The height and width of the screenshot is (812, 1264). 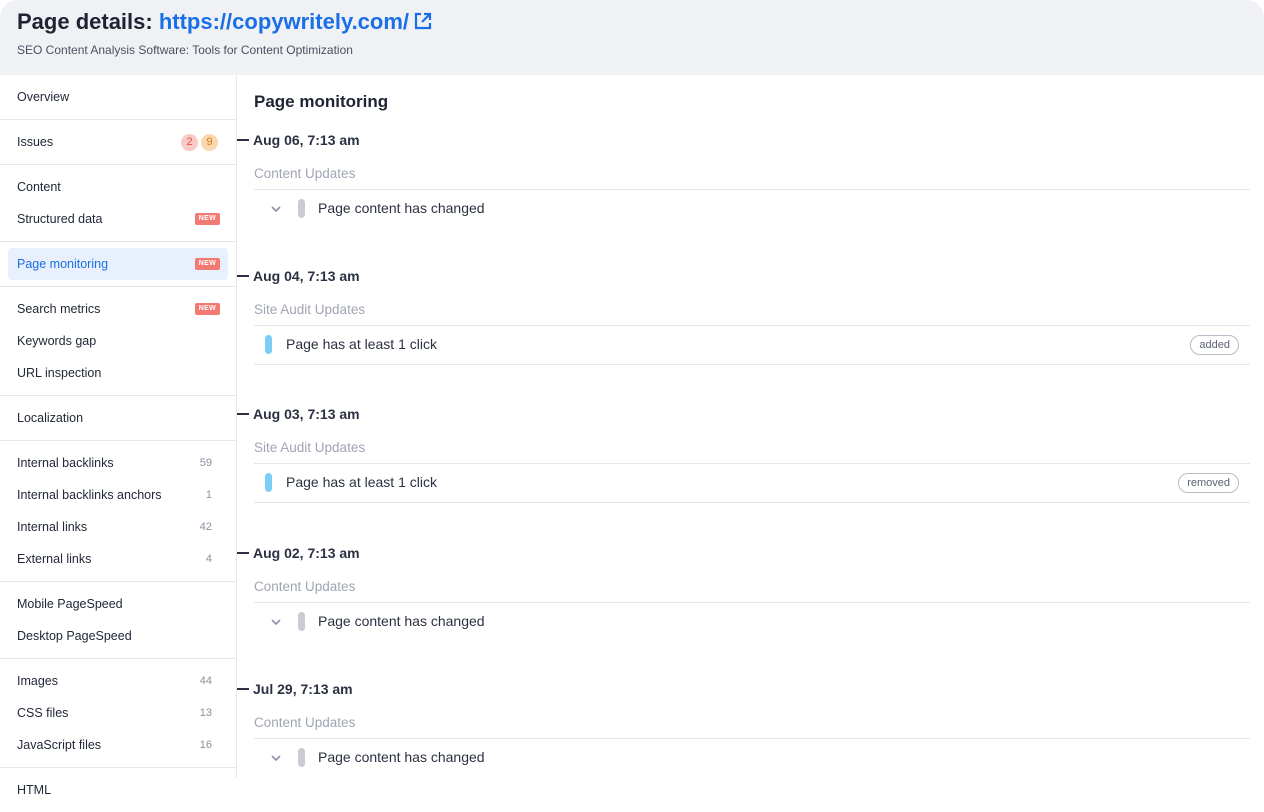 What do you see at coordinates (65, 463) in the screenshot?
I see `sidebar-item-label: Internal backlinks` at bounding box center [65, 463].